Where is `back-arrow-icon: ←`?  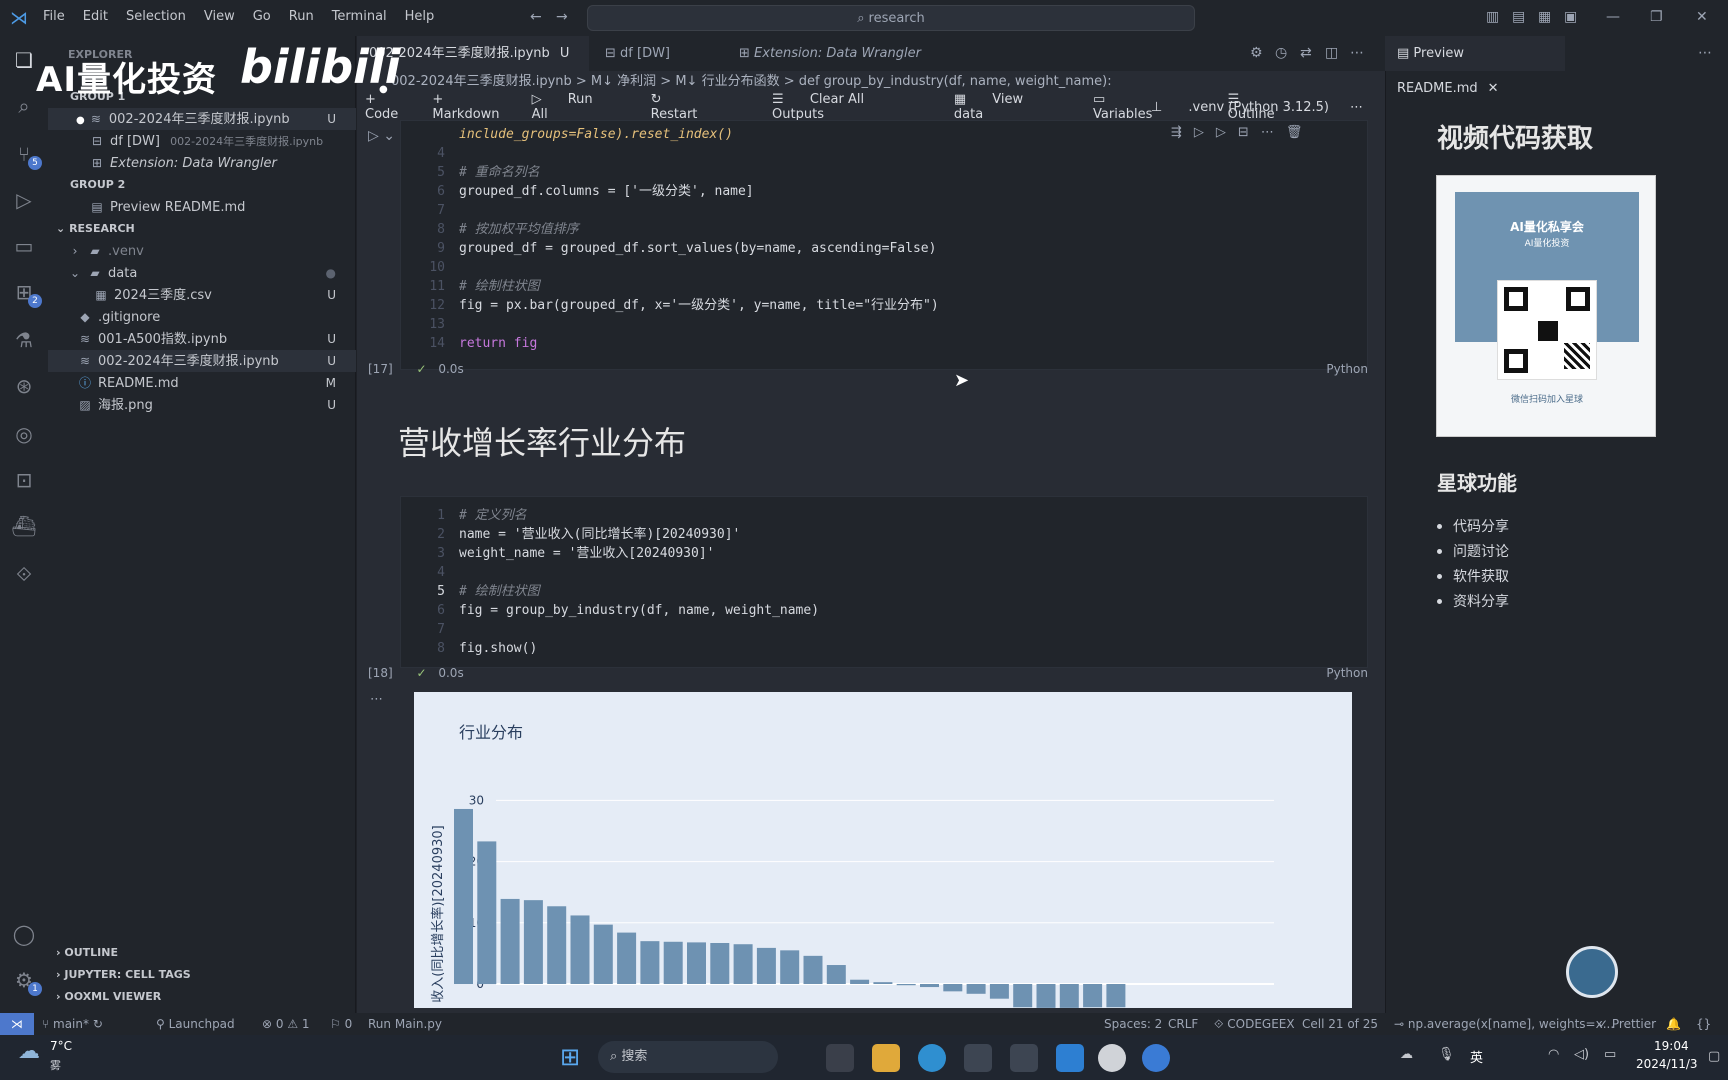 back-arrow-icon: ← is located at coordinates (536, 17).